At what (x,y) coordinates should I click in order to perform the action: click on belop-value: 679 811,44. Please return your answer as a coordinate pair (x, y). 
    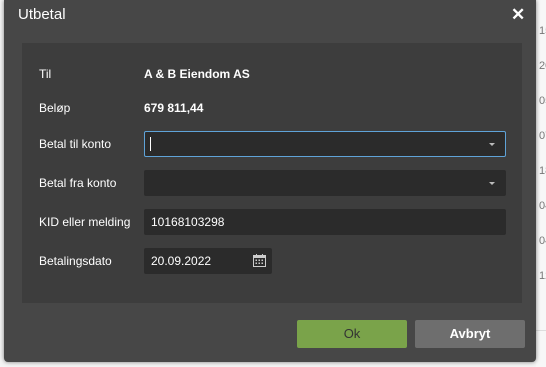
    Looking at the image, I should click on (174, 108).